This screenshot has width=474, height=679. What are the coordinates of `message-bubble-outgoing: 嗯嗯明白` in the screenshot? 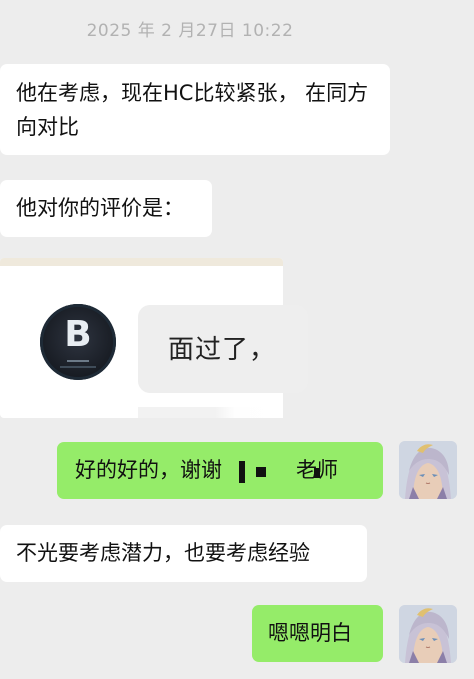 It's located at (317, 633).